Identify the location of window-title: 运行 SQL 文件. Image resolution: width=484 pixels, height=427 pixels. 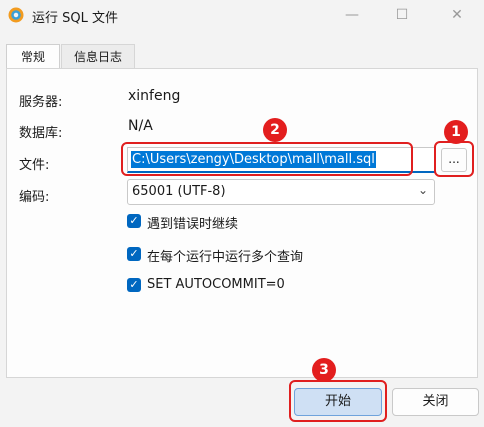
(75, 18).